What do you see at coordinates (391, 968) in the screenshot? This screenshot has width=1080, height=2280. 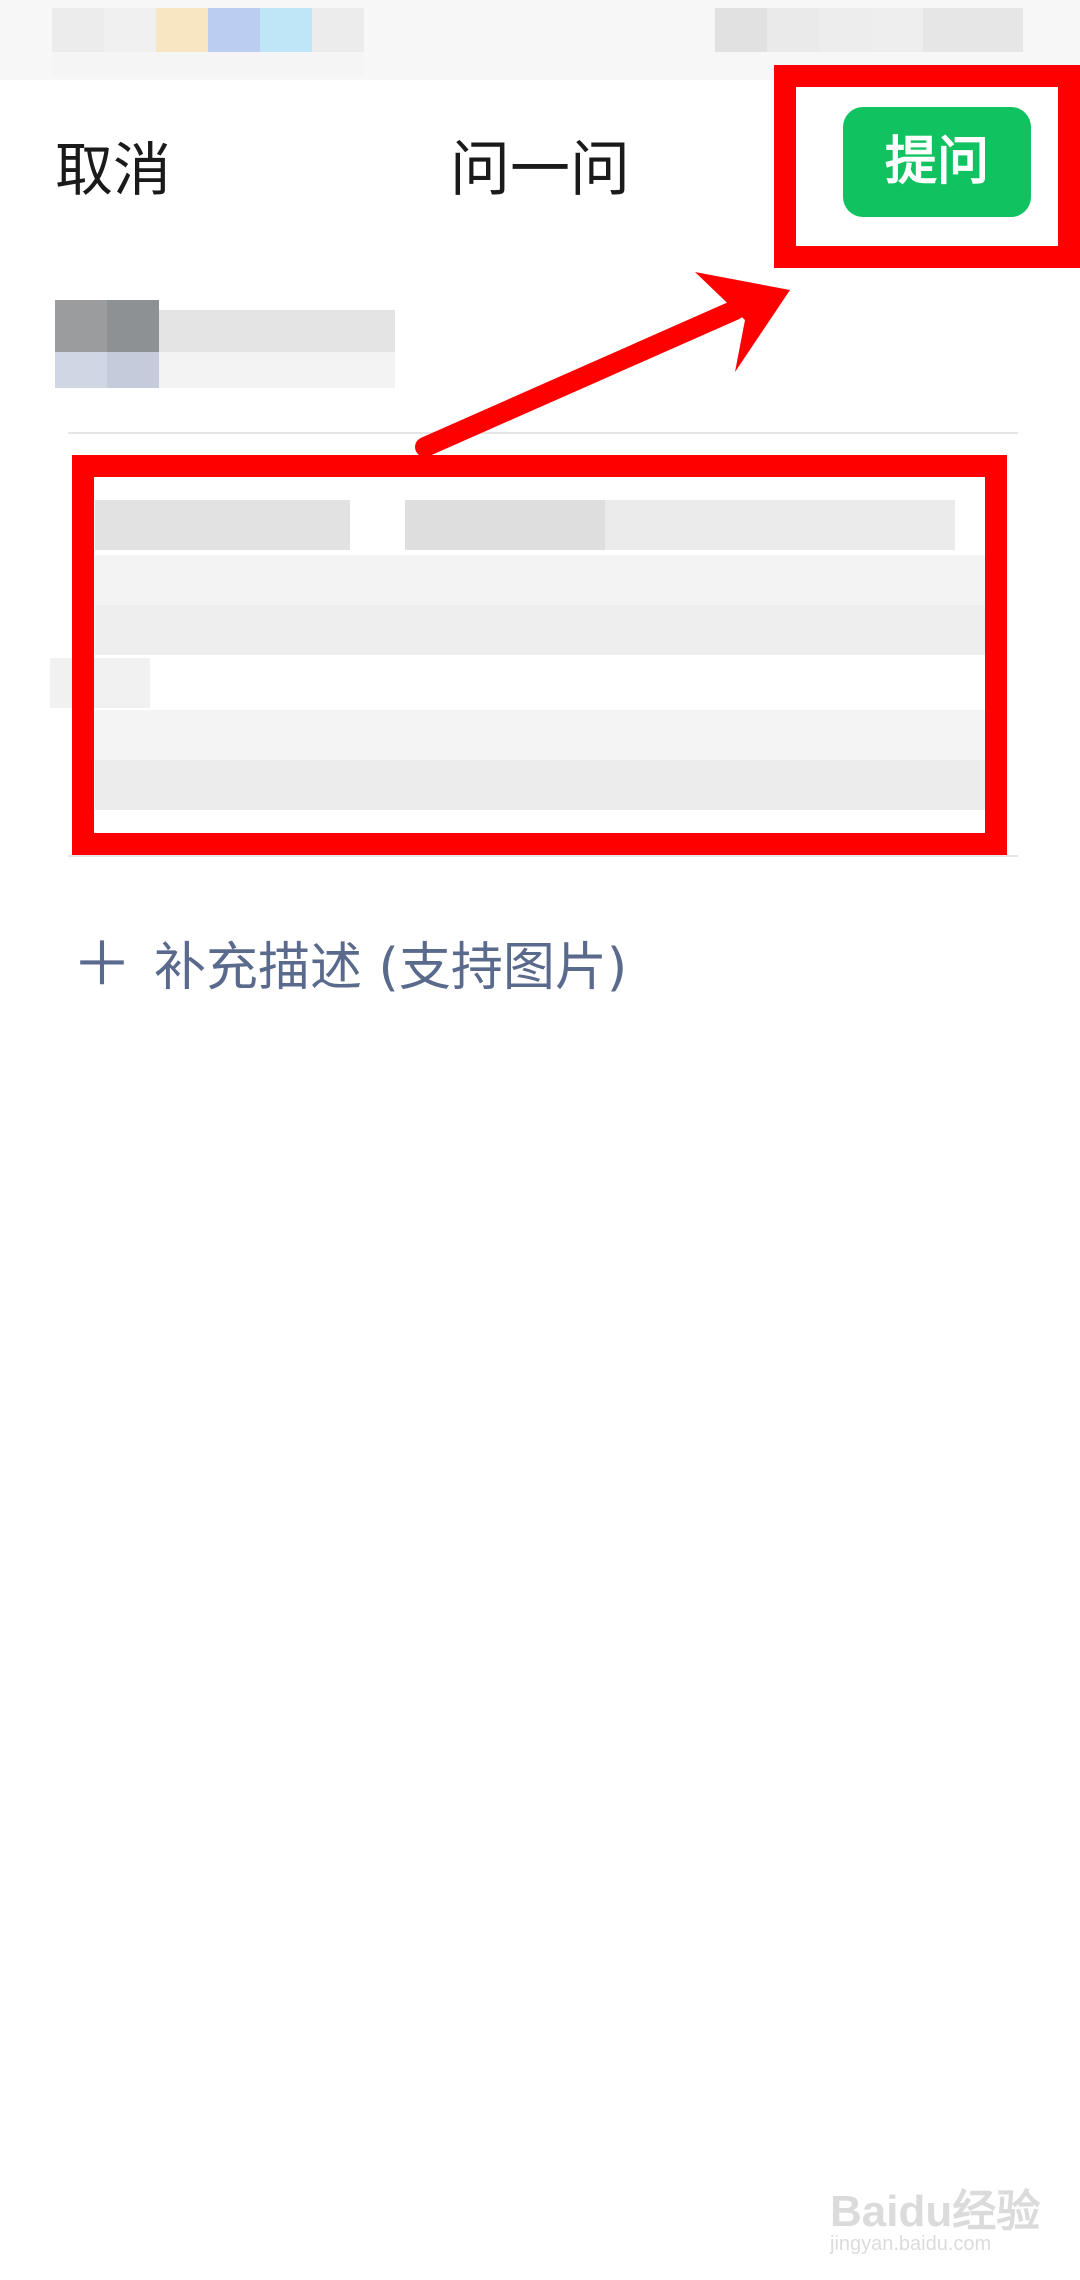 I see `add-description-label: 补充描述 (支持图片)` at bounding box center [391, 968].